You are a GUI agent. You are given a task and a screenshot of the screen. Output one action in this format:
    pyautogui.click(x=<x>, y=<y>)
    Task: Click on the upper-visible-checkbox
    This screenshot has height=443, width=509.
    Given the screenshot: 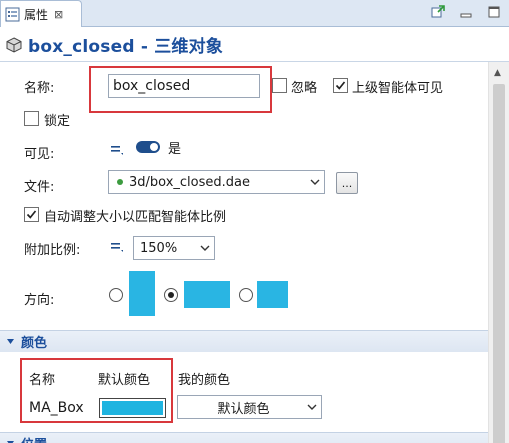 What is the action you would take?
    pyautogui.click(x=340, y=85)
    